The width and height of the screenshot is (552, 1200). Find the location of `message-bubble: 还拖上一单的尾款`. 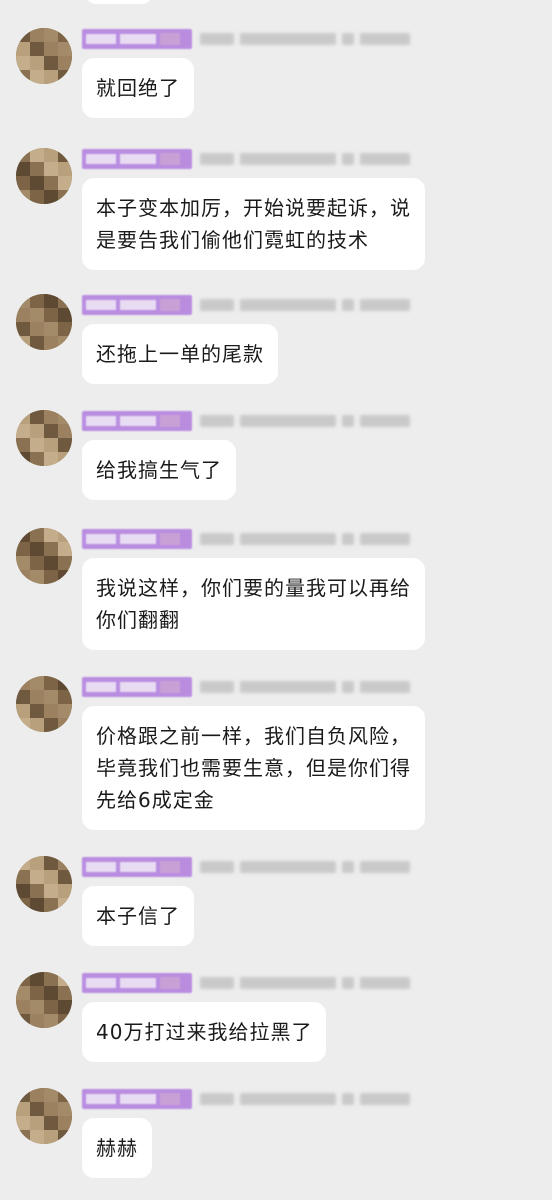

message-bubble: 还拖上一单的尾款 is located at coordinates (180, 354).